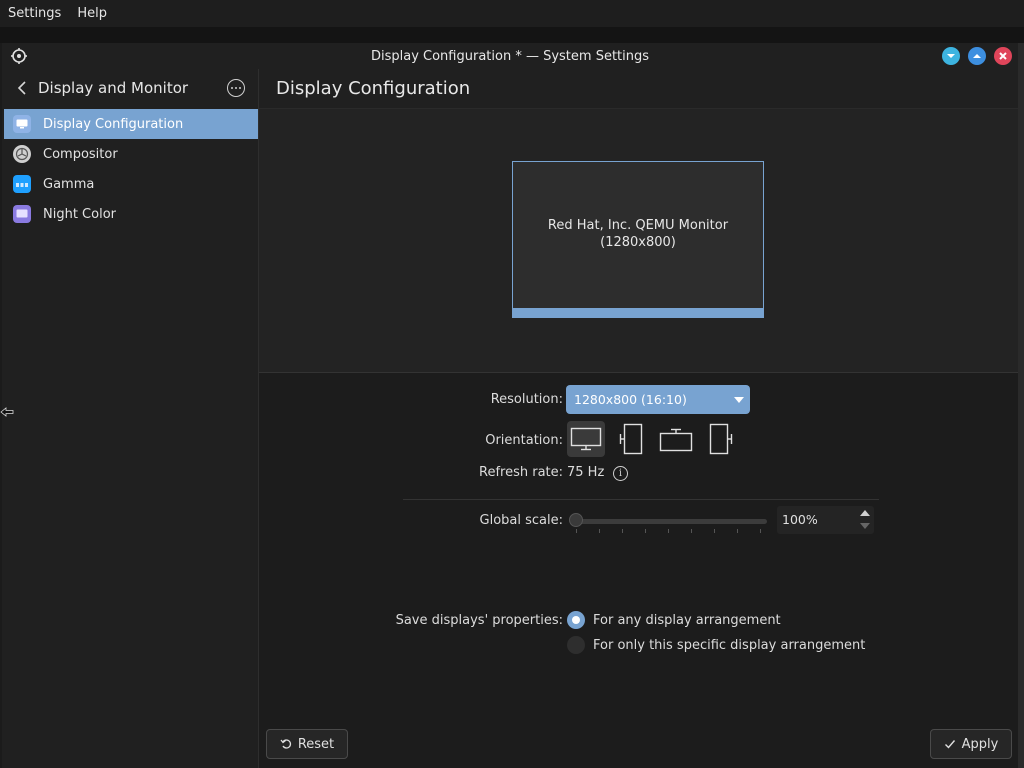 The width and height of the screenshot is (1024, 768). What do you see at coordinates (113, 124) in the screenshot?
I see `sidebar-item-label: Display Configuration` at bounding box center [113, 124].